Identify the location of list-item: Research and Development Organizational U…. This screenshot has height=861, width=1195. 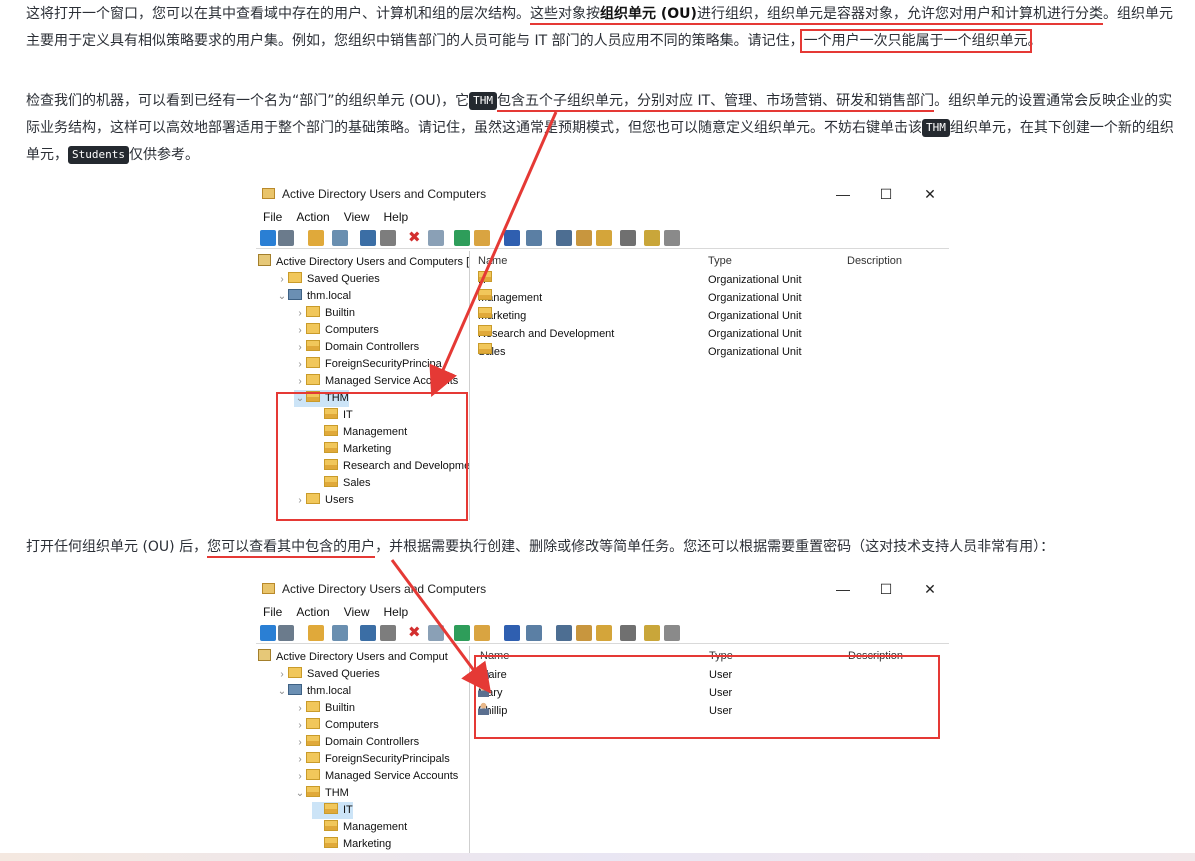
(710, 334).